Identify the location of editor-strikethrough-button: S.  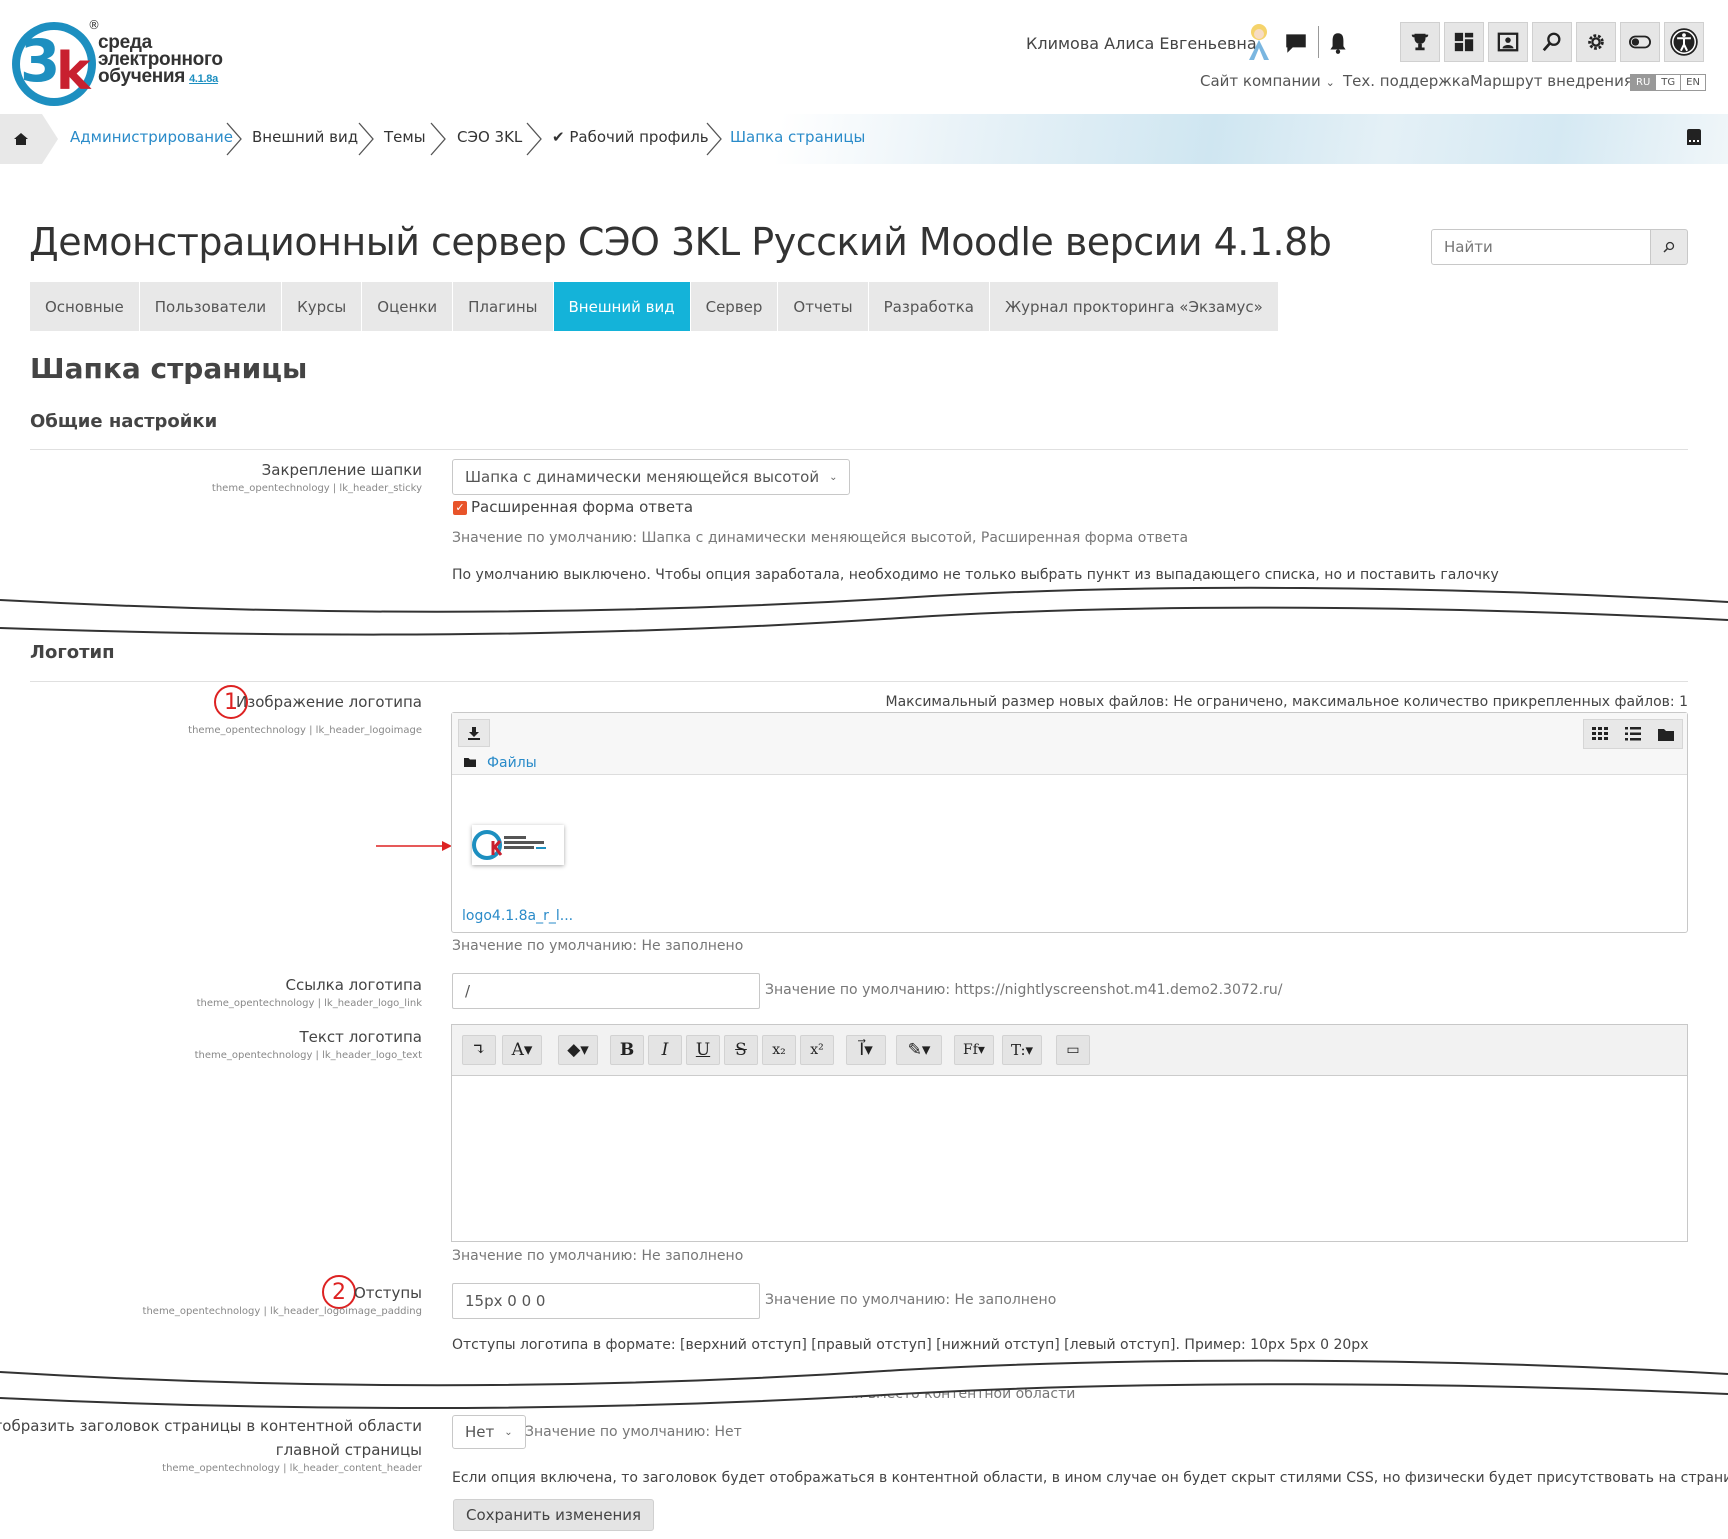
(741, 1050).